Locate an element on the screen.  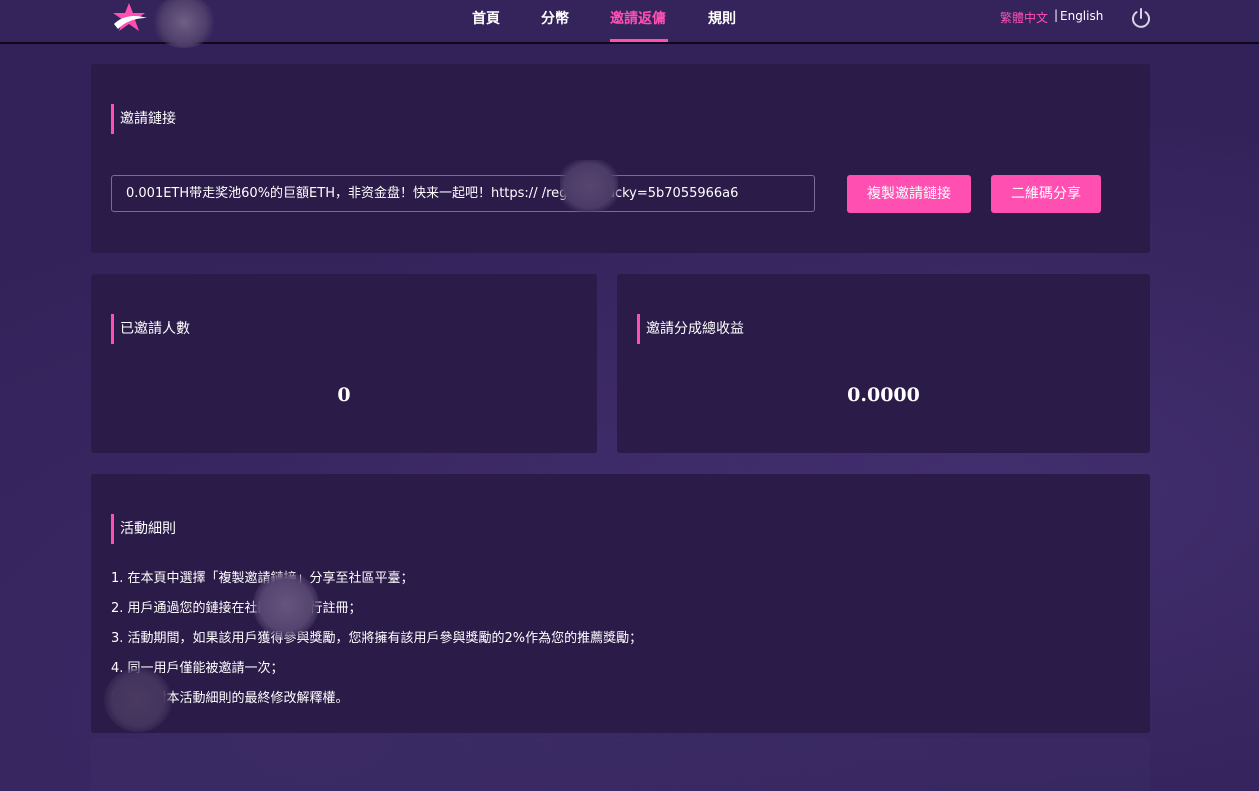
copy-invite-link-button: 複製邀請鏈接 is located at coordinates (909, 194).